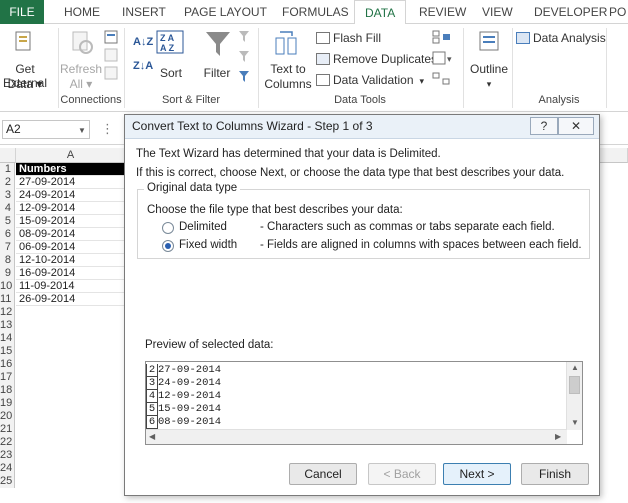 The width and height of the screenshot is (628, 503). Describe the element at coordinates (7, 169) in the screenshot. I see `row-header: 1` at that location.